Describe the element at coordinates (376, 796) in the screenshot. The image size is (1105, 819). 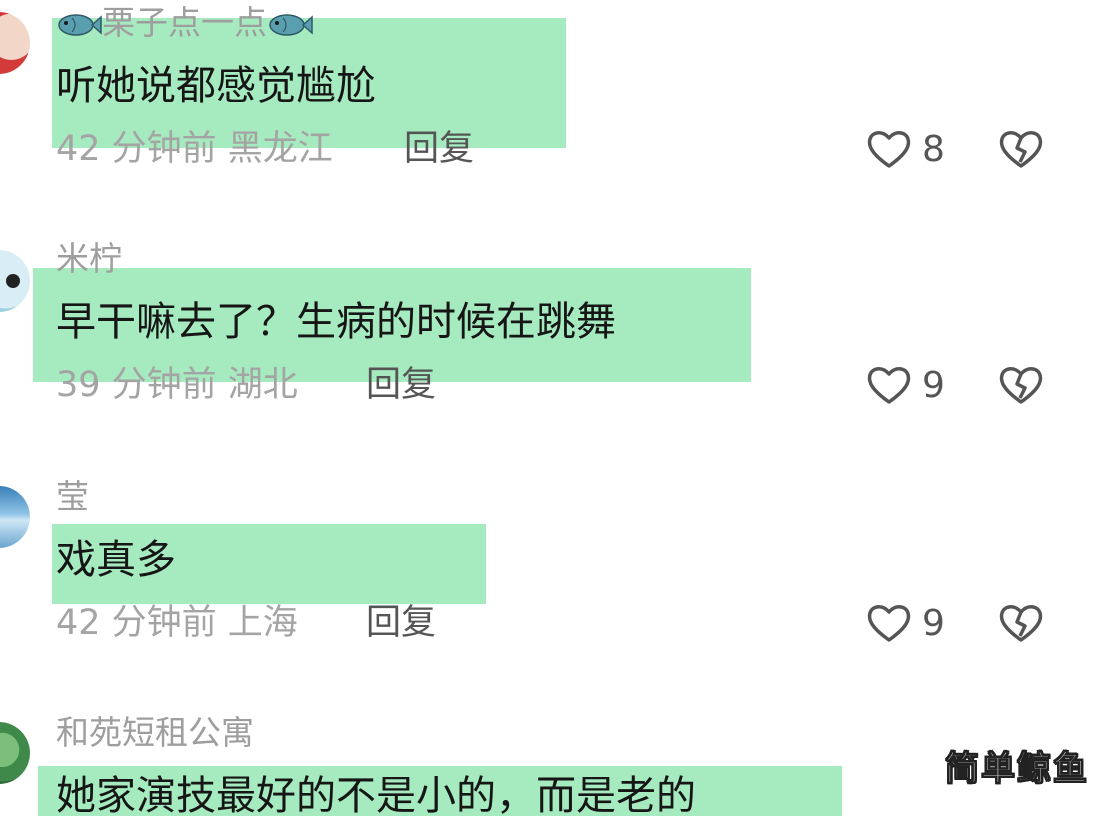
I see `comment-text: 她家演技最好的不是小的，而是老的` at that location.